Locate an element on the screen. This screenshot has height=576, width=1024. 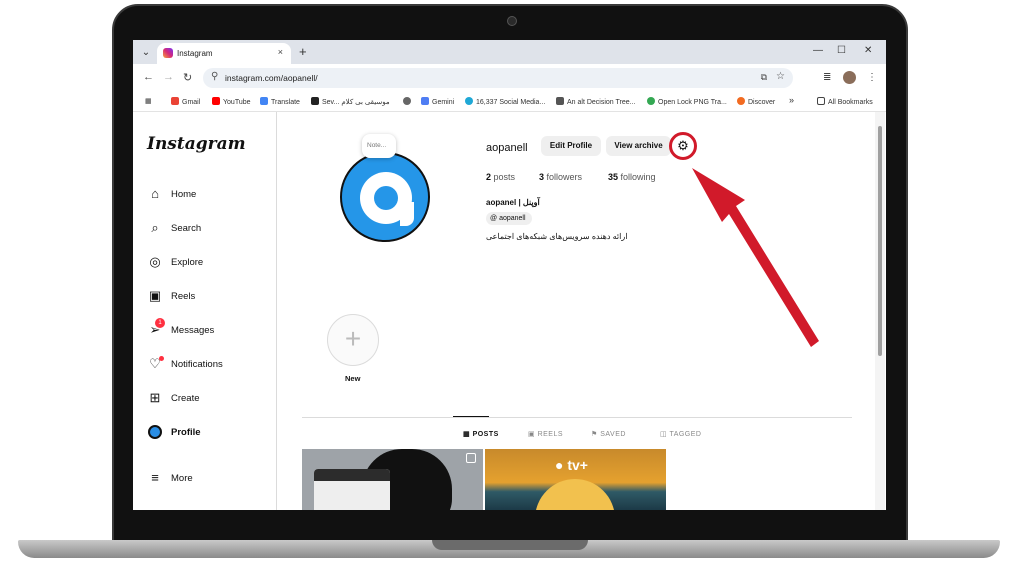
nav-label: Explore is located at coordinates (187, 262).